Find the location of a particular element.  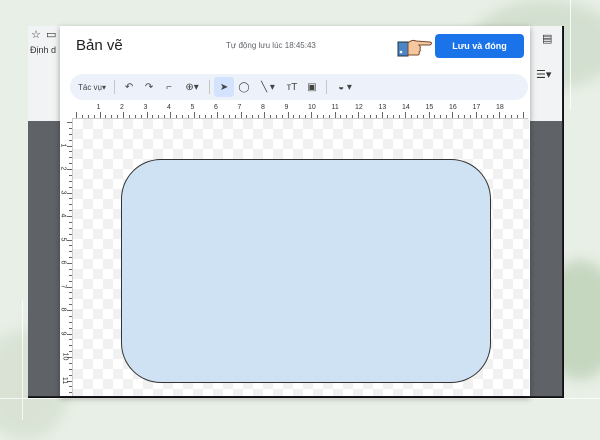

ruler-label: 8 is located at coordinates (263, 107).